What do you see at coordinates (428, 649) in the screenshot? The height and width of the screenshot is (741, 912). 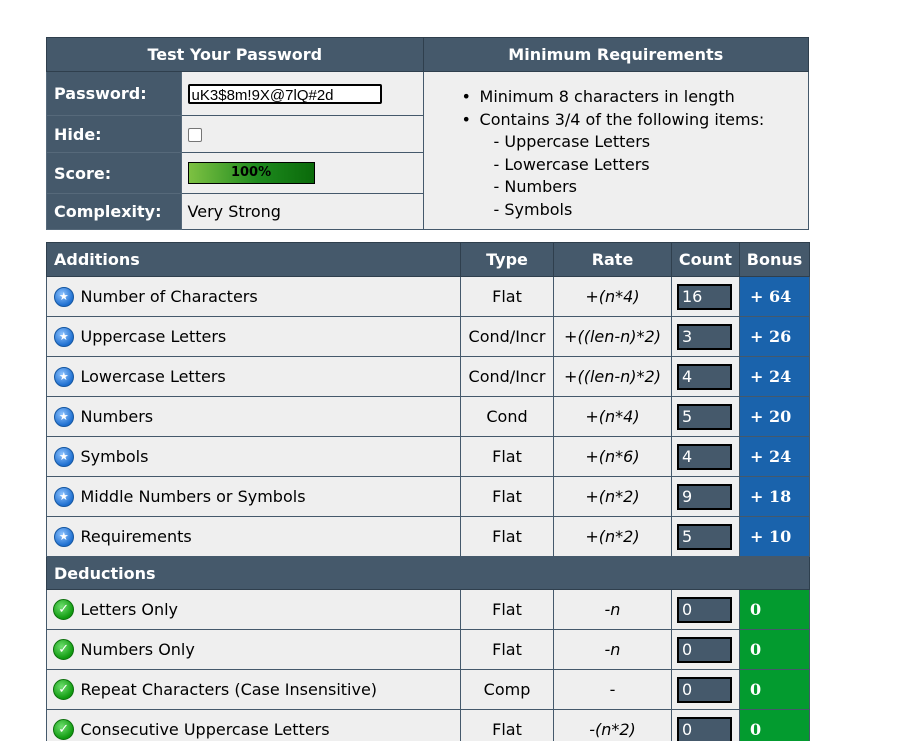 I see `deduction-row: ✓ Numbers Only Flat -n 0 0` at bounding box center [428, 649].